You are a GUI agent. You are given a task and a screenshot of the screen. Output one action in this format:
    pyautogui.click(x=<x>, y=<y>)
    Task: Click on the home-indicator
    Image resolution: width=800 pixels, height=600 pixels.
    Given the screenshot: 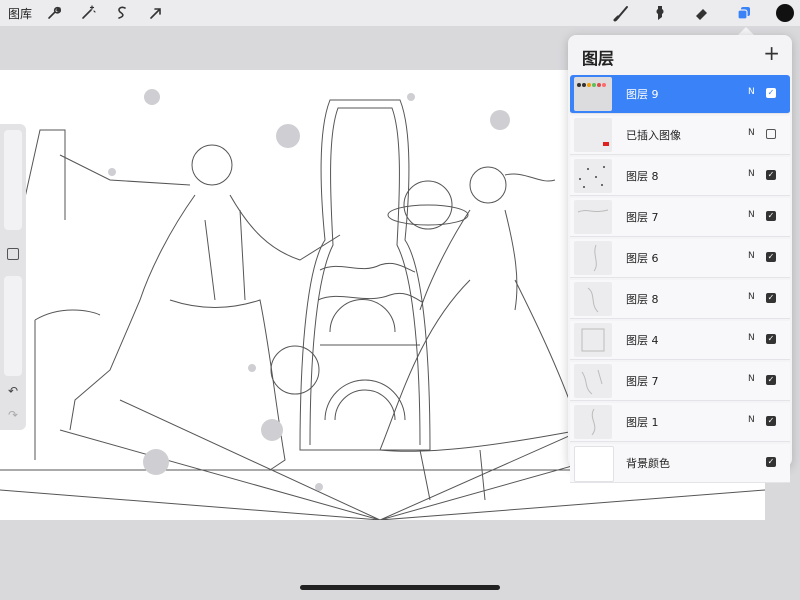 What is the action you would take?
    pyautogui.click(x=400, y=587)
    